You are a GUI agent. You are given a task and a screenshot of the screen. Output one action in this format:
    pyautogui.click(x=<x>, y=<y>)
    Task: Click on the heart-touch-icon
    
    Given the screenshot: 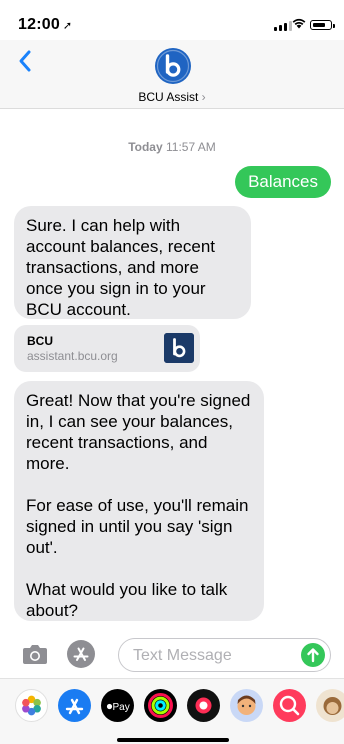 What is the action you would take?
    pyautogui.click(x=203, y=705)
    